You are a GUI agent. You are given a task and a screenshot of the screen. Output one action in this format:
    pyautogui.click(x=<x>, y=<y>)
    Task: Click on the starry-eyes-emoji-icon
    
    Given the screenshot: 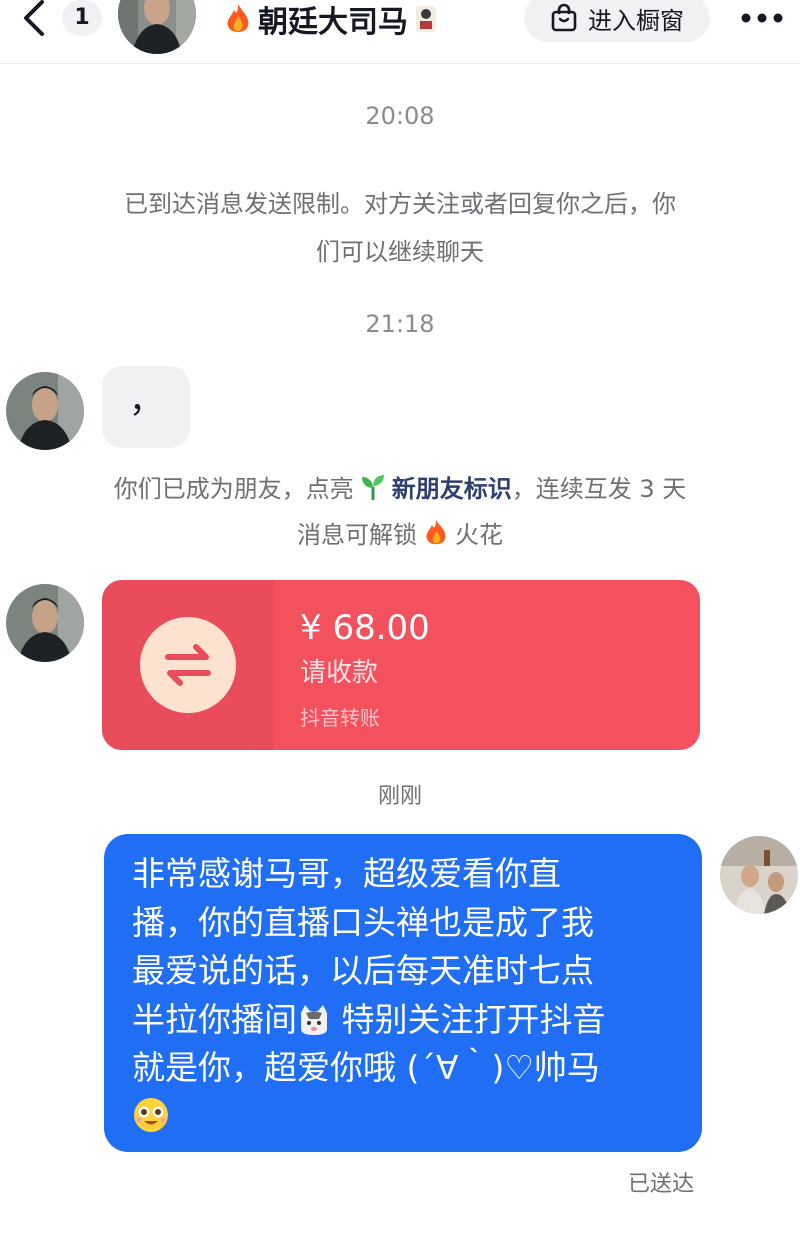 What is the action you would take?
    pyautogui.click(x=151, y=1114)
    